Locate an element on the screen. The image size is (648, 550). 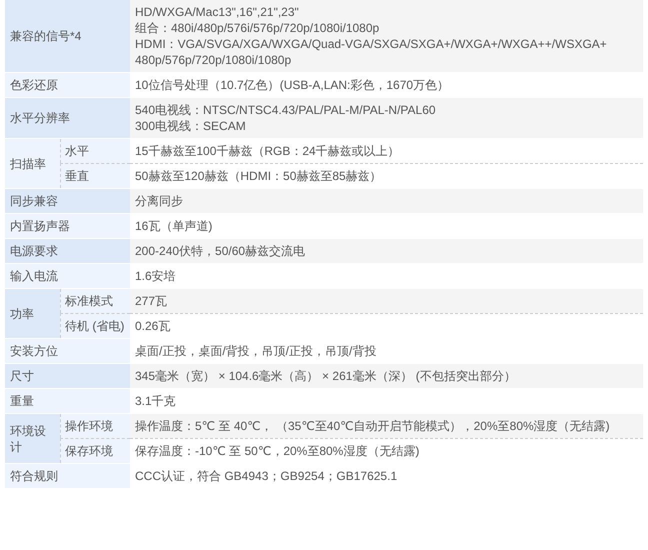
spec-label: 兼容的信号*4 is located at coordinates (67, 36).